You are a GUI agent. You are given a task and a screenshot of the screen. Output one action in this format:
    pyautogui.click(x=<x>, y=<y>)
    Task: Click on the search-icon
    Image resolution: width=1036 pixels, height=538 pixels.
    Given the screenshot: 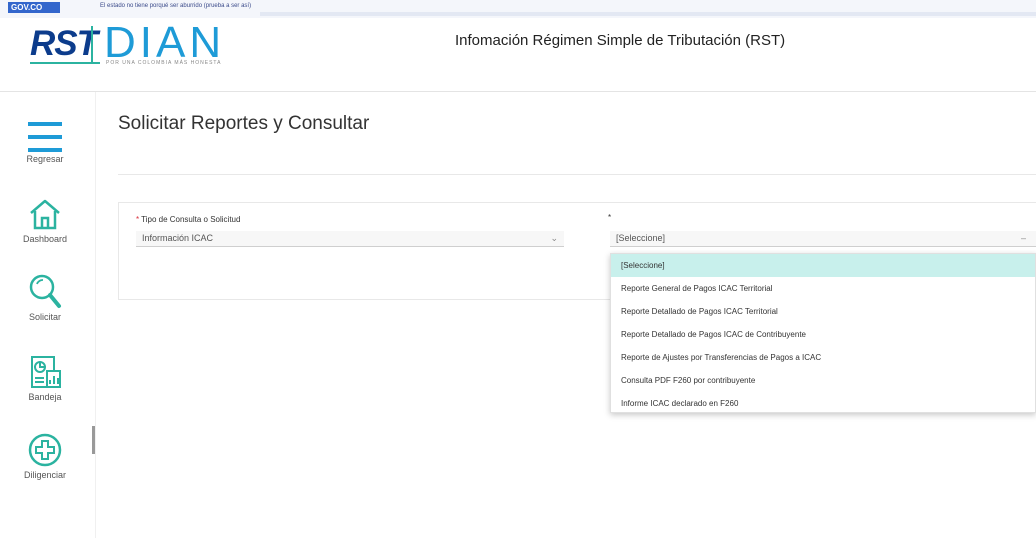 What is the action you would take?
    pyautogui.click(x=45, y=291)
    